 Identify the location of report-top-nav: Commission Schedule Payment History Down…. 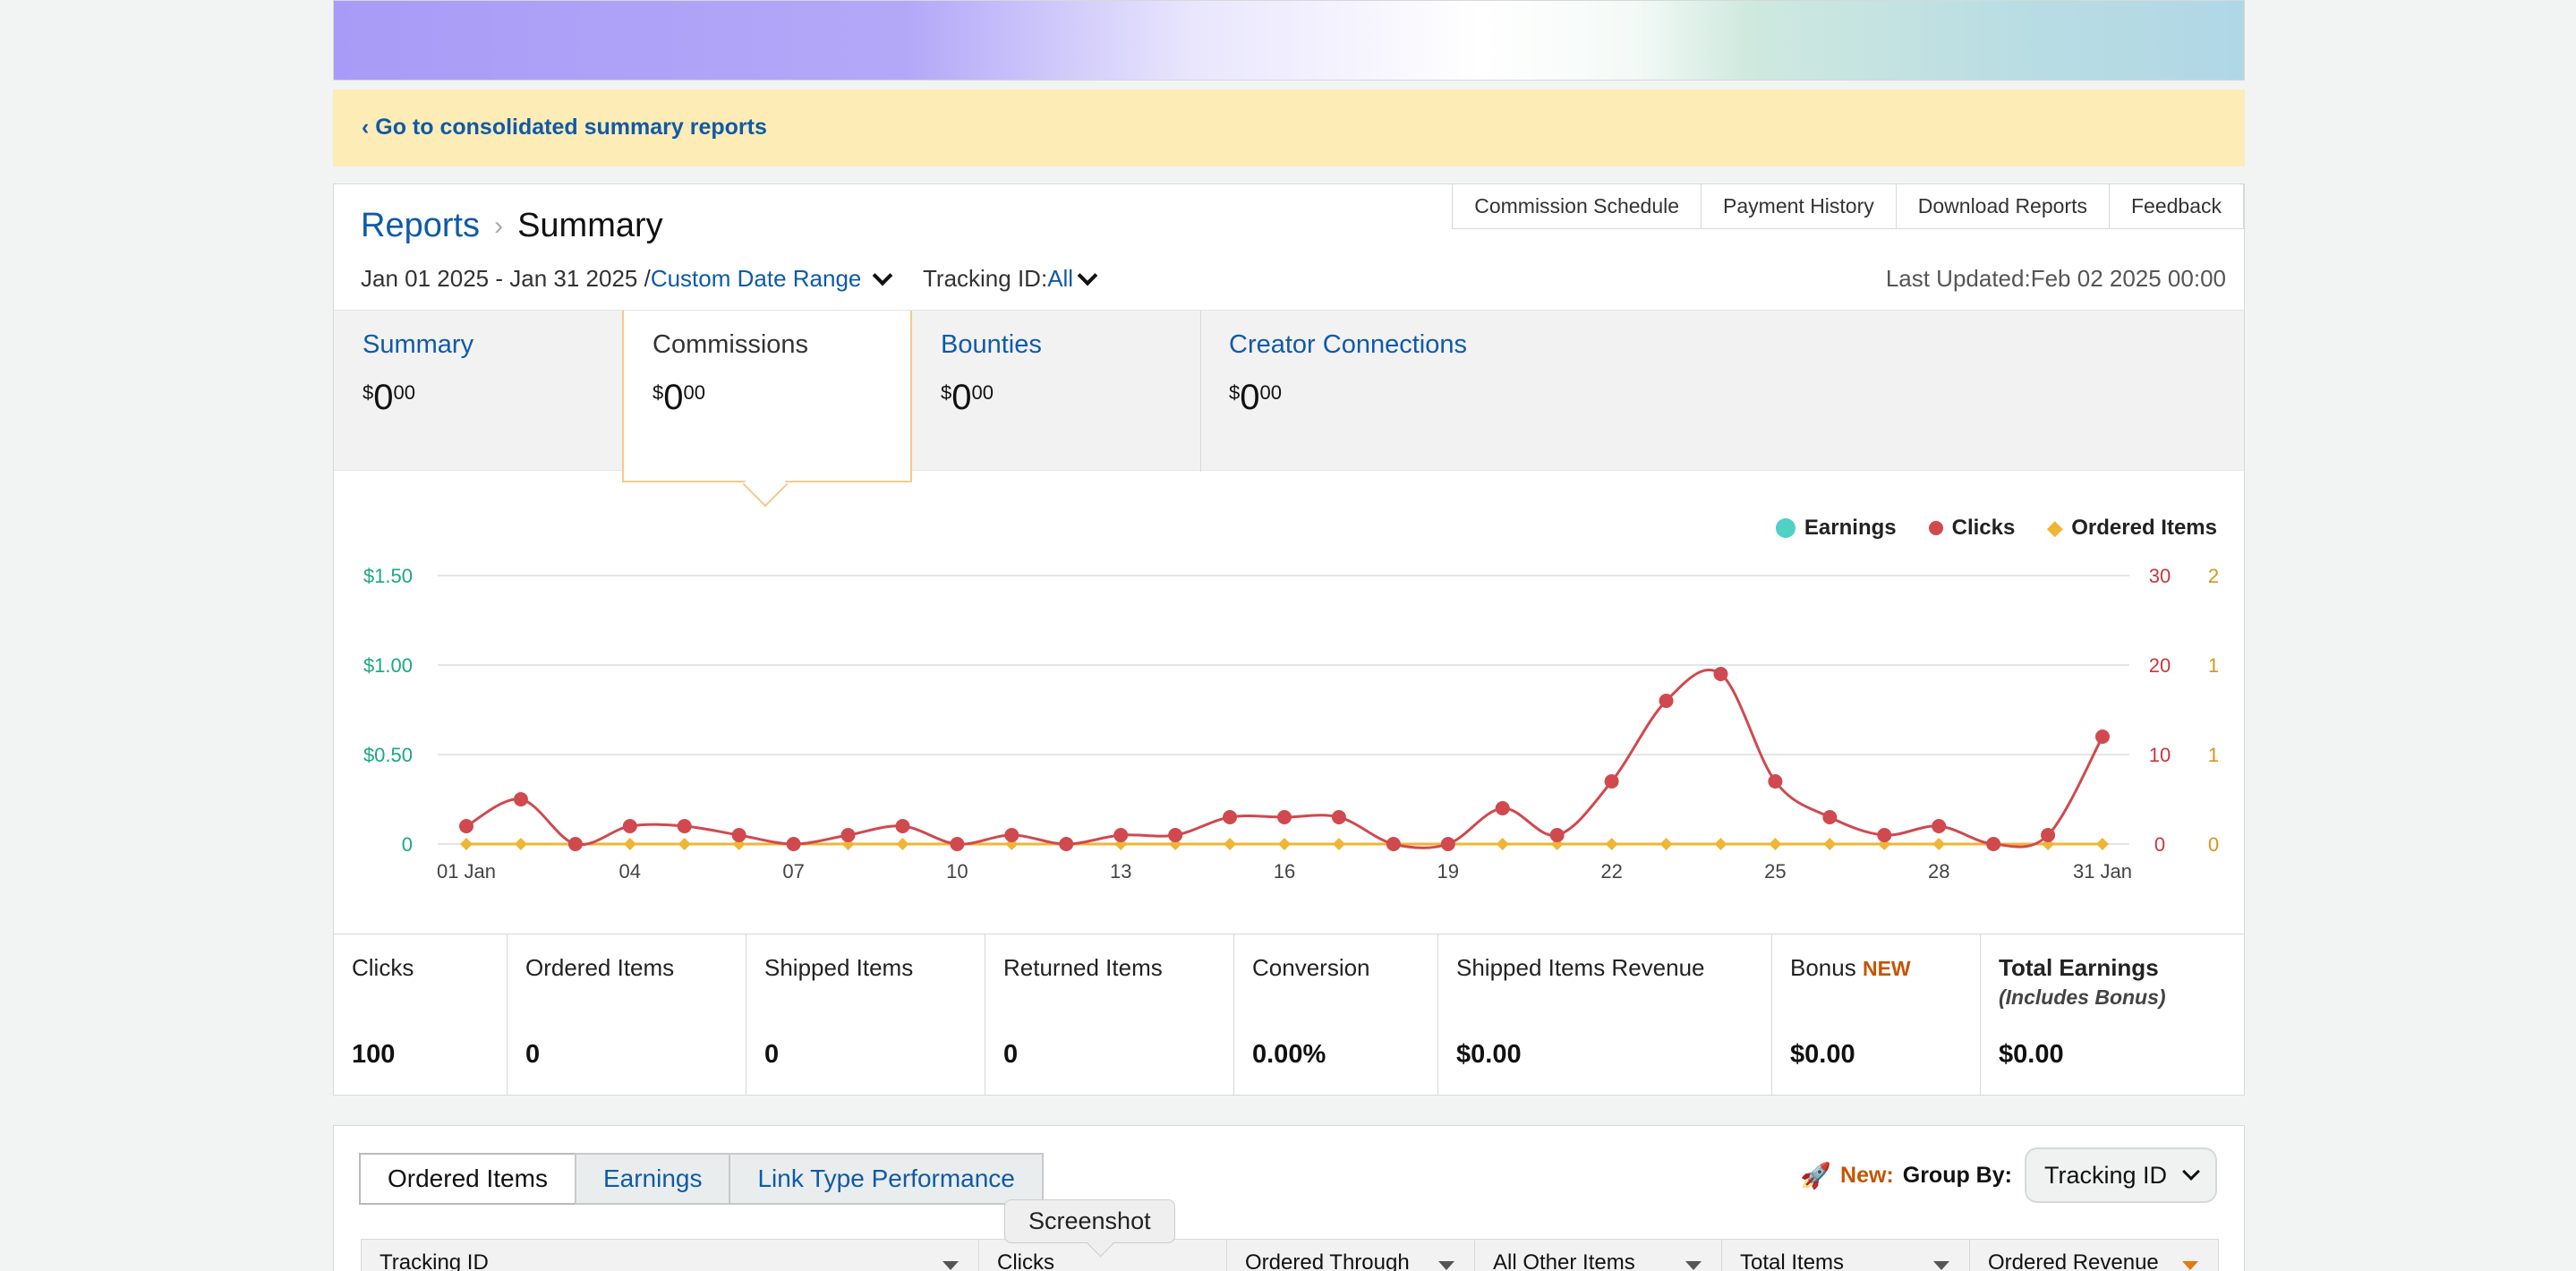
(1848, 206).